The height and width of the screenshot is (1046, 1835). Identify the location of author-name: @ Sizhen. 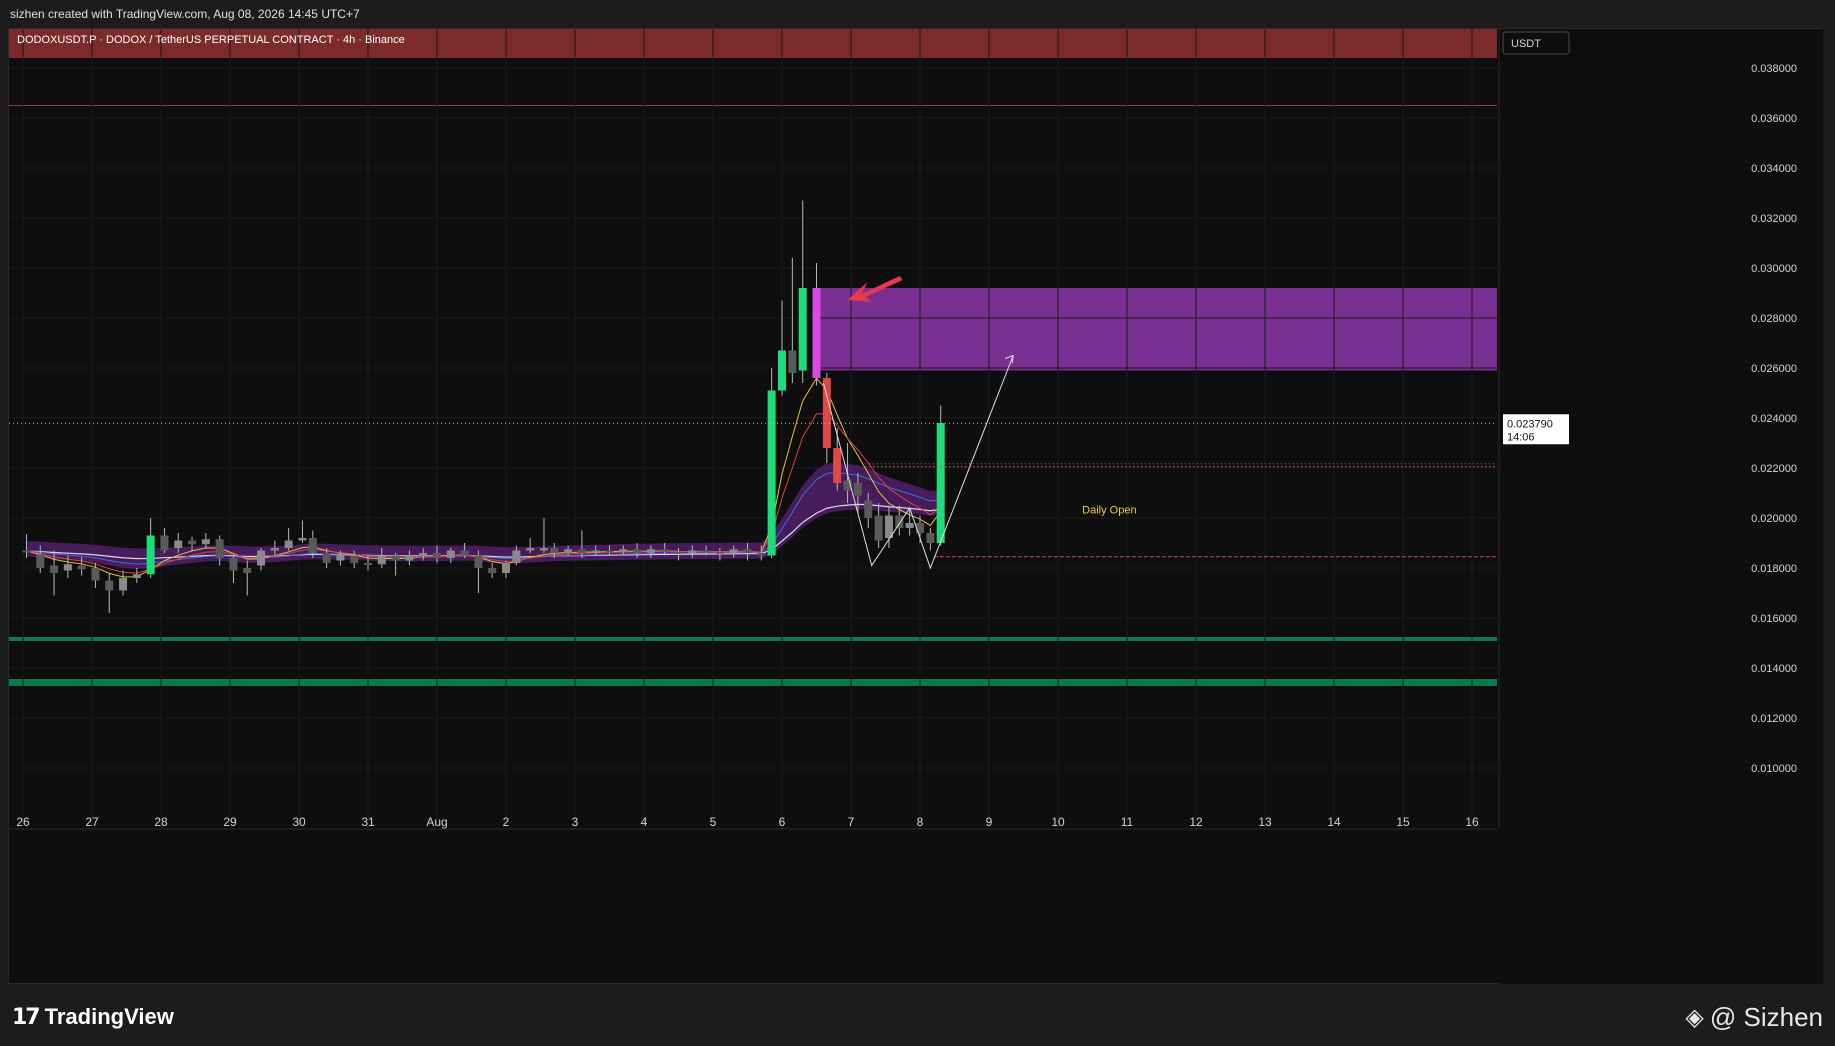
(1766, 1017).